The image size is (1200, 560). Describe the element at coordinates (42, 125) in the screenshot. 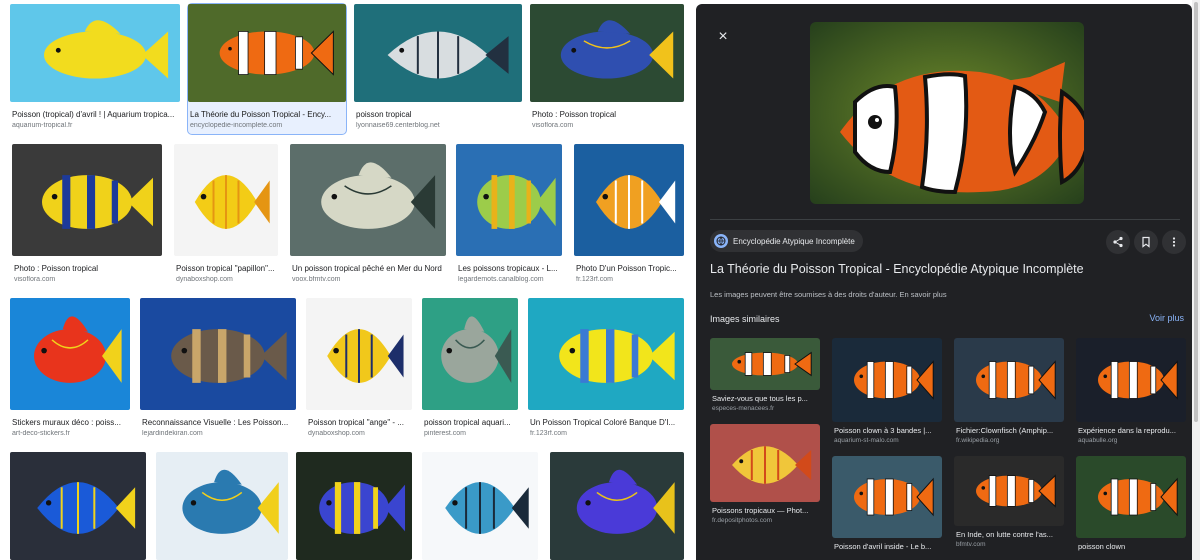

I see `result-source: aquarium-tropical.fr` at that location.